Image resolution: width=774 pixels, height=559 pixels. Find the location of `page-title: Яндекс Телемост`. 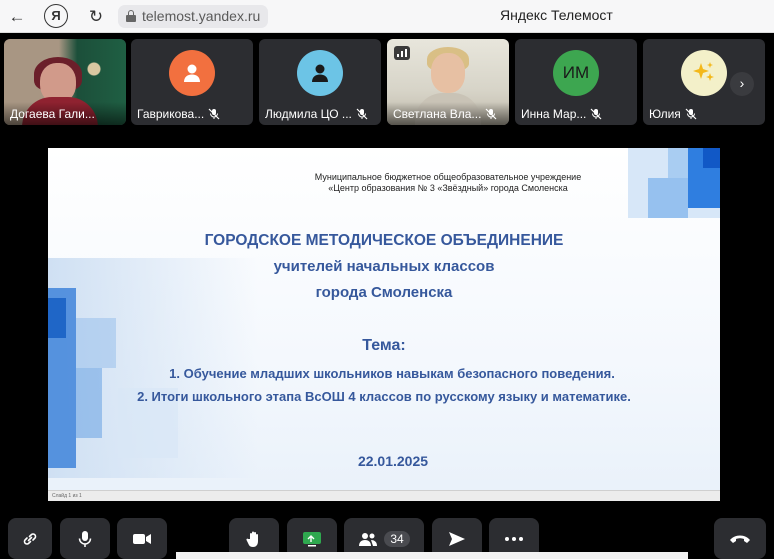

page-title: Яндекс Телемост is located at coordinates (556, 15).